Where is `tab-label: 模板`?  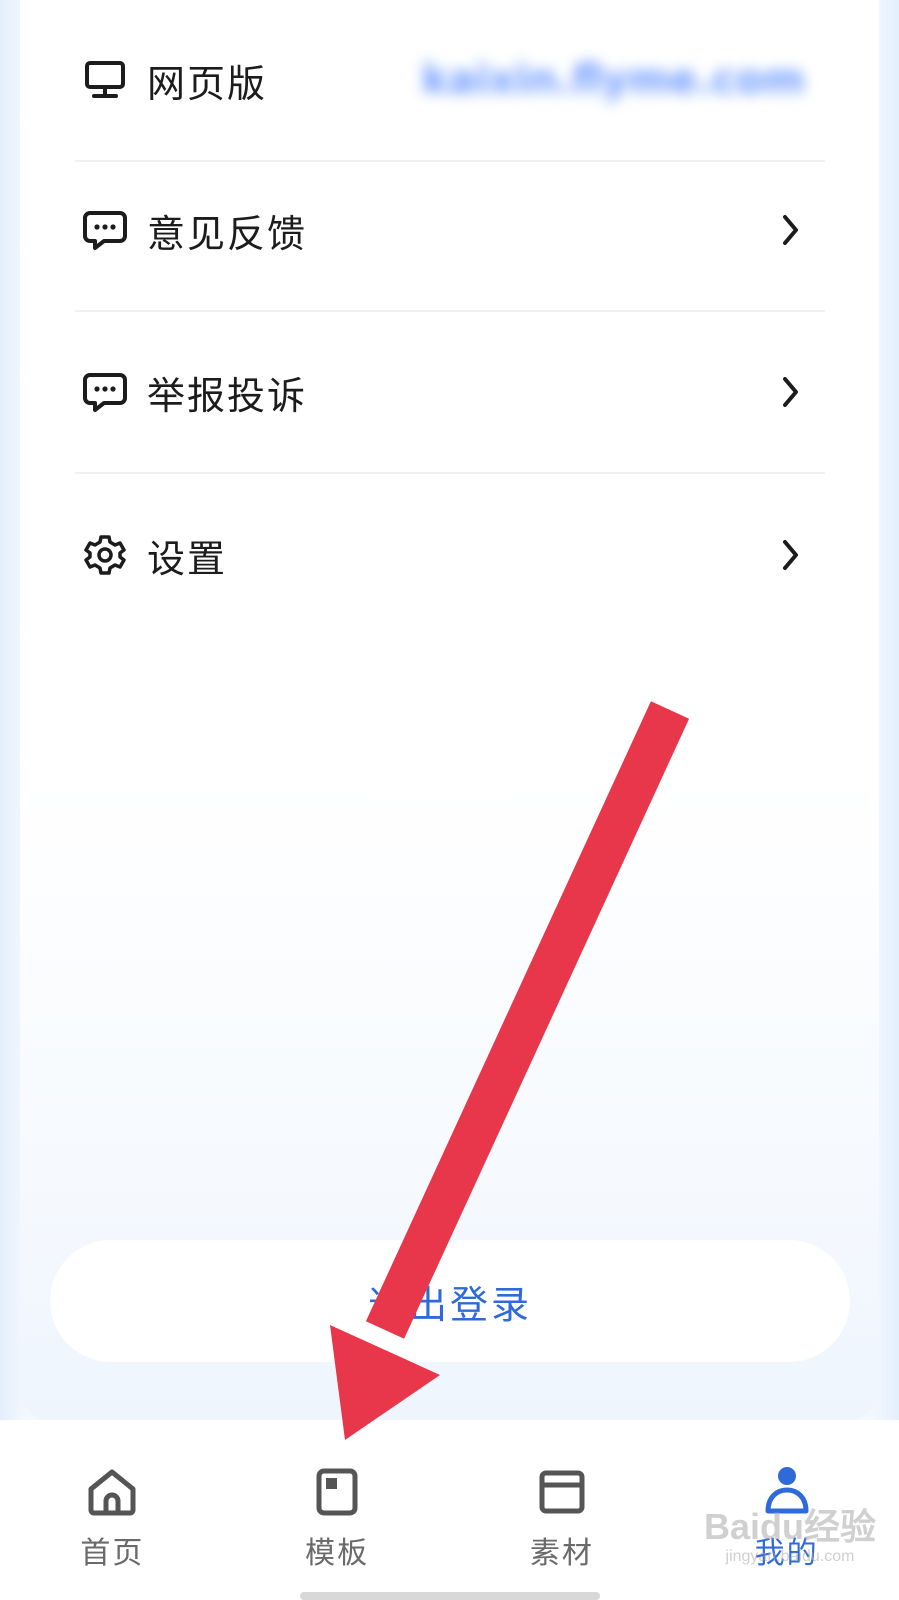
tab-label: 模板 is located at coordinates (337, 1553).